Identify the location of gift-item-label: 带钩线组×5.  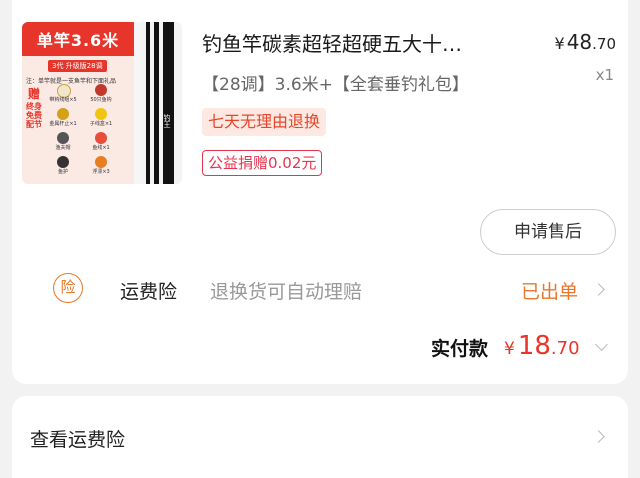
(63, 100).